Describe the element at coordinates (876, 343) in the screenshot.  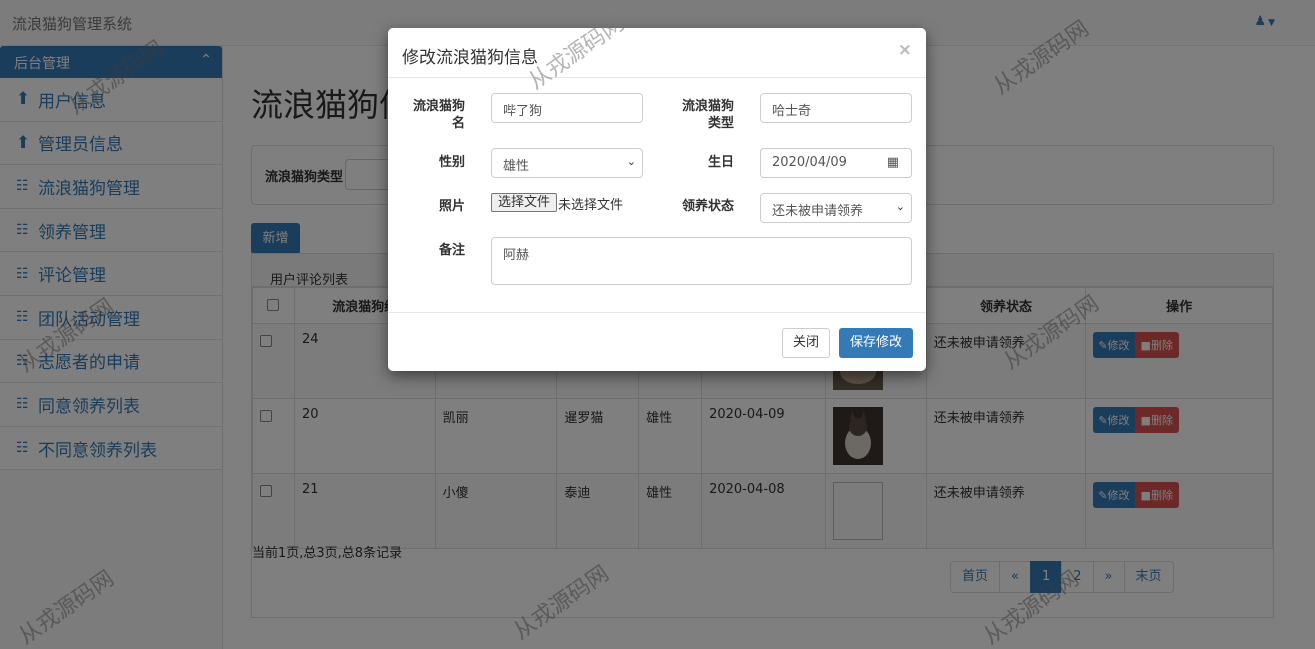
I see `save-button: 保存修改` at that location.